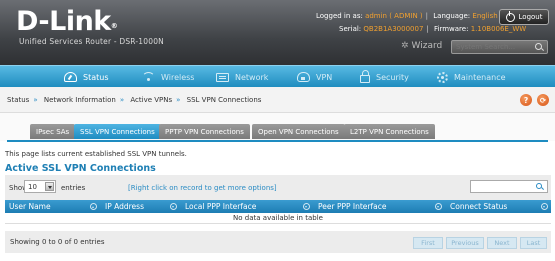 This screenshot has height=261, width=555. What do you see at coordinates (509, 186) in the screenshot?
I see `table-search-input` at bounding box center [509, 186].